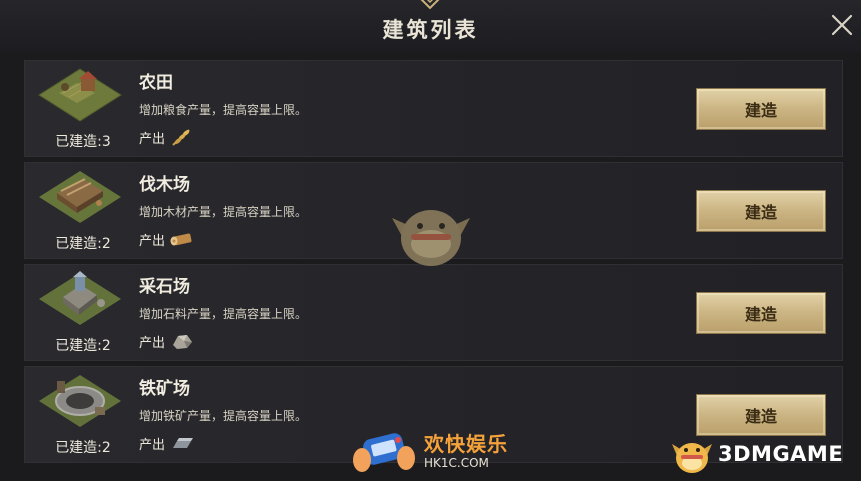 Image resolution: width=861 pixels, height=481 pixels. Describe the element at coordinates (80, 197) in the screenshot. I see `lumber-mill-thumbnail-icon` at that location.